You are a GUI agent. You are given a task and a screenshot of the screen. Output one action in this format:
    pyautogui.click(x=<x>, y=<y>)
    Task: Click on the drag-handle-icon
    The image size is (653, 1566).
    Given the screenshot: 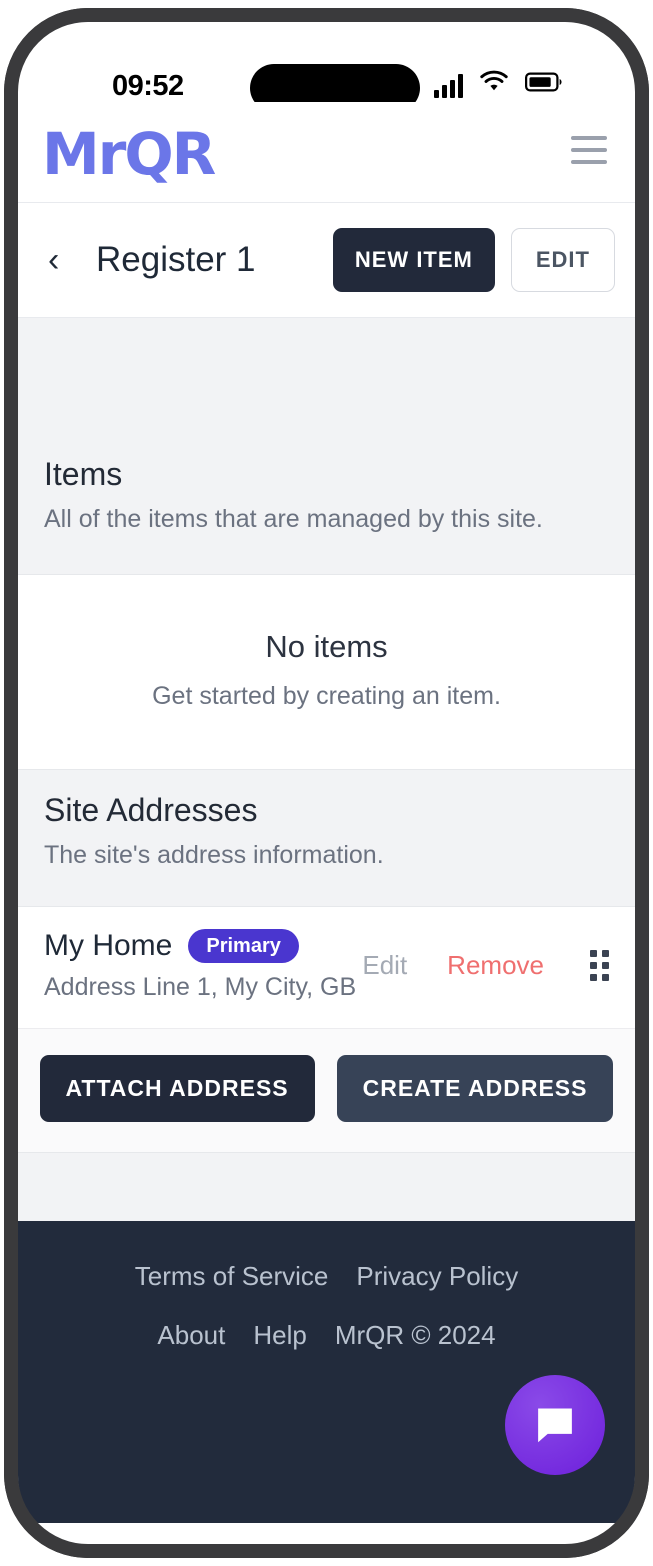 What is the action you would take?
    pyautogui.click(x=599, y=965)
    